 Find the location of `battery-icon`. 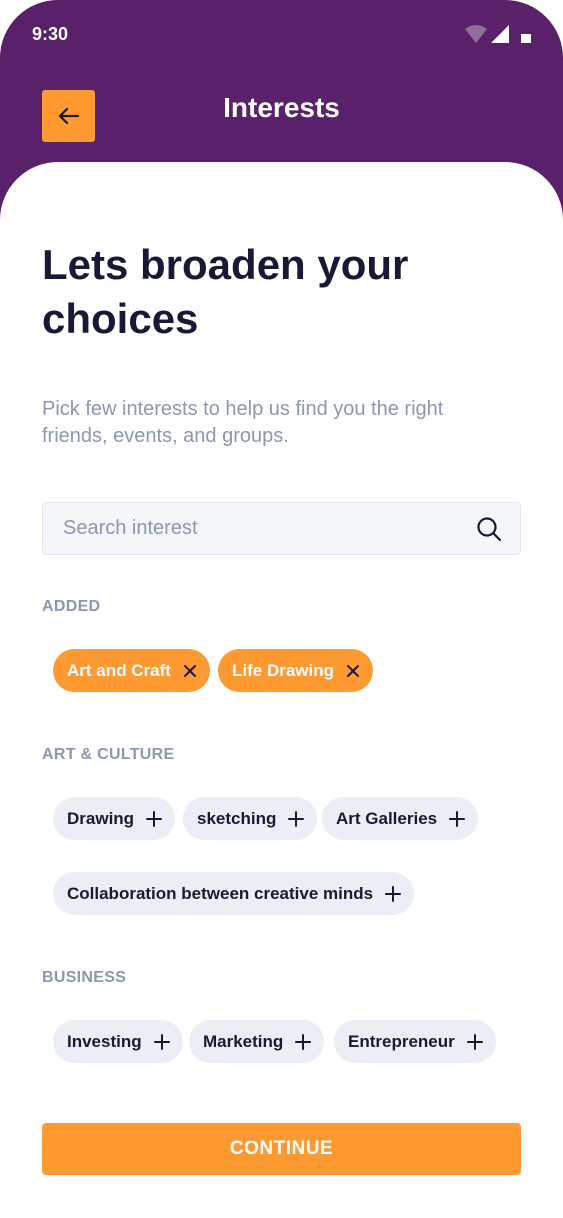

battery-icon is located at coordinates (526, 38).